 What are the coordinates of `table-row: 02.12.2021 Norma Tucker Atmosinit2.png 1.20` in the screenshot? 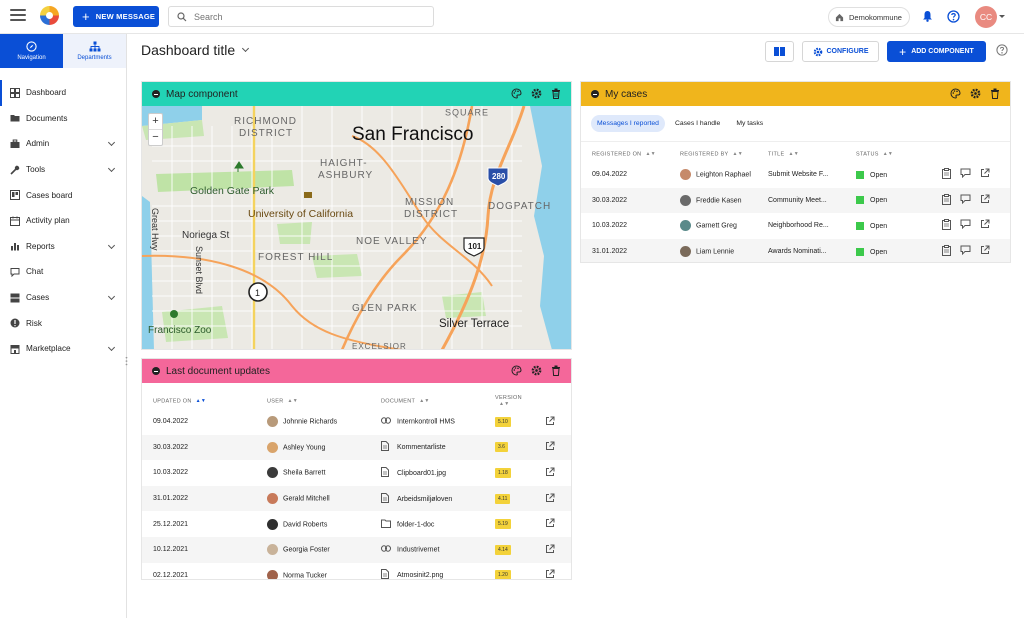 It's located at (356, 571).